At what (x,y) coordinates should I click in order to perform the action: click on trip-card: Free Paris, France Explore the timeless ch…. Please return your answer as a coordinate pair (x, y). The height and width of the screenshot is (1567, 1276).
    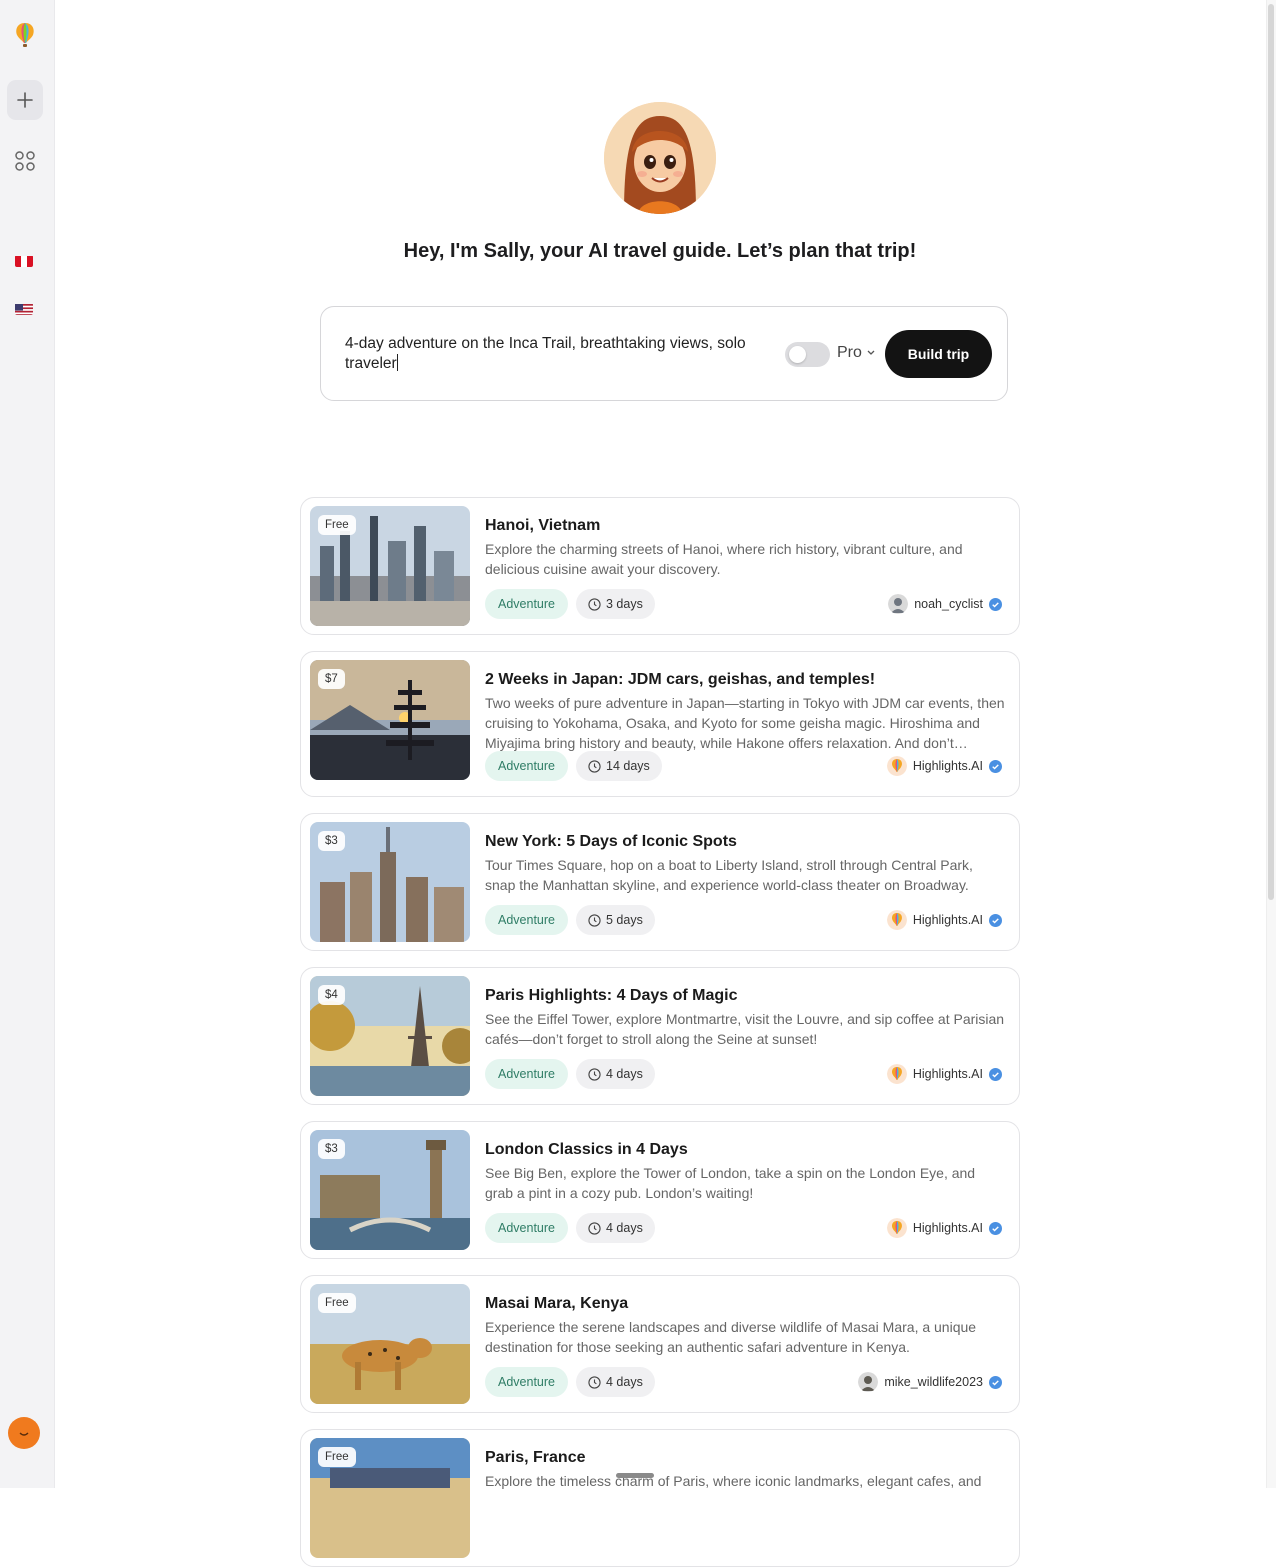
    Looking at the image, I should click on (660, 1498).